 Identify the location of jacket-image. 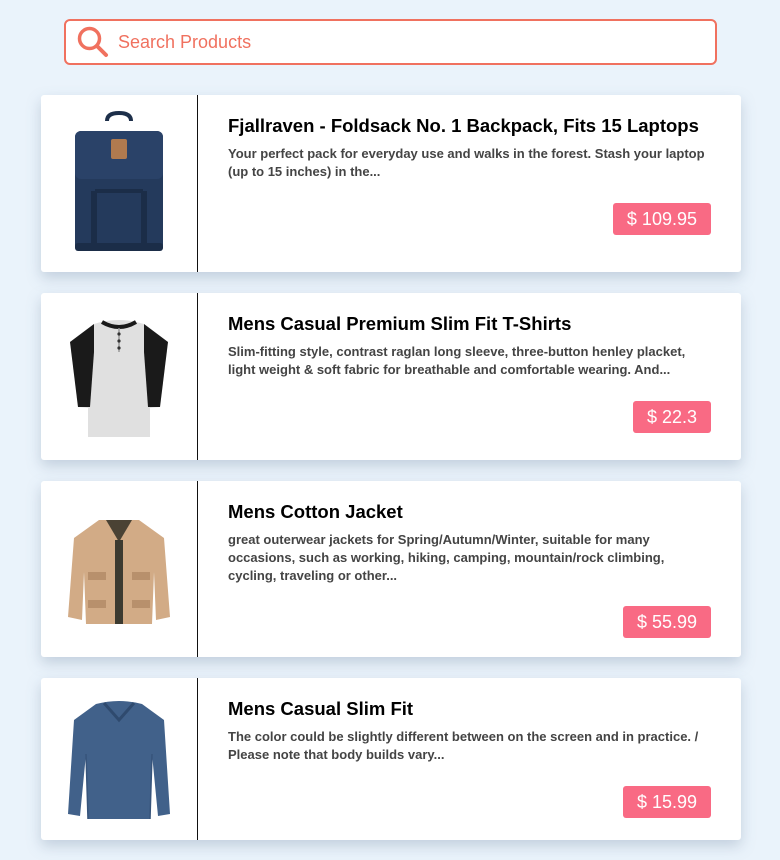
(119, 571).